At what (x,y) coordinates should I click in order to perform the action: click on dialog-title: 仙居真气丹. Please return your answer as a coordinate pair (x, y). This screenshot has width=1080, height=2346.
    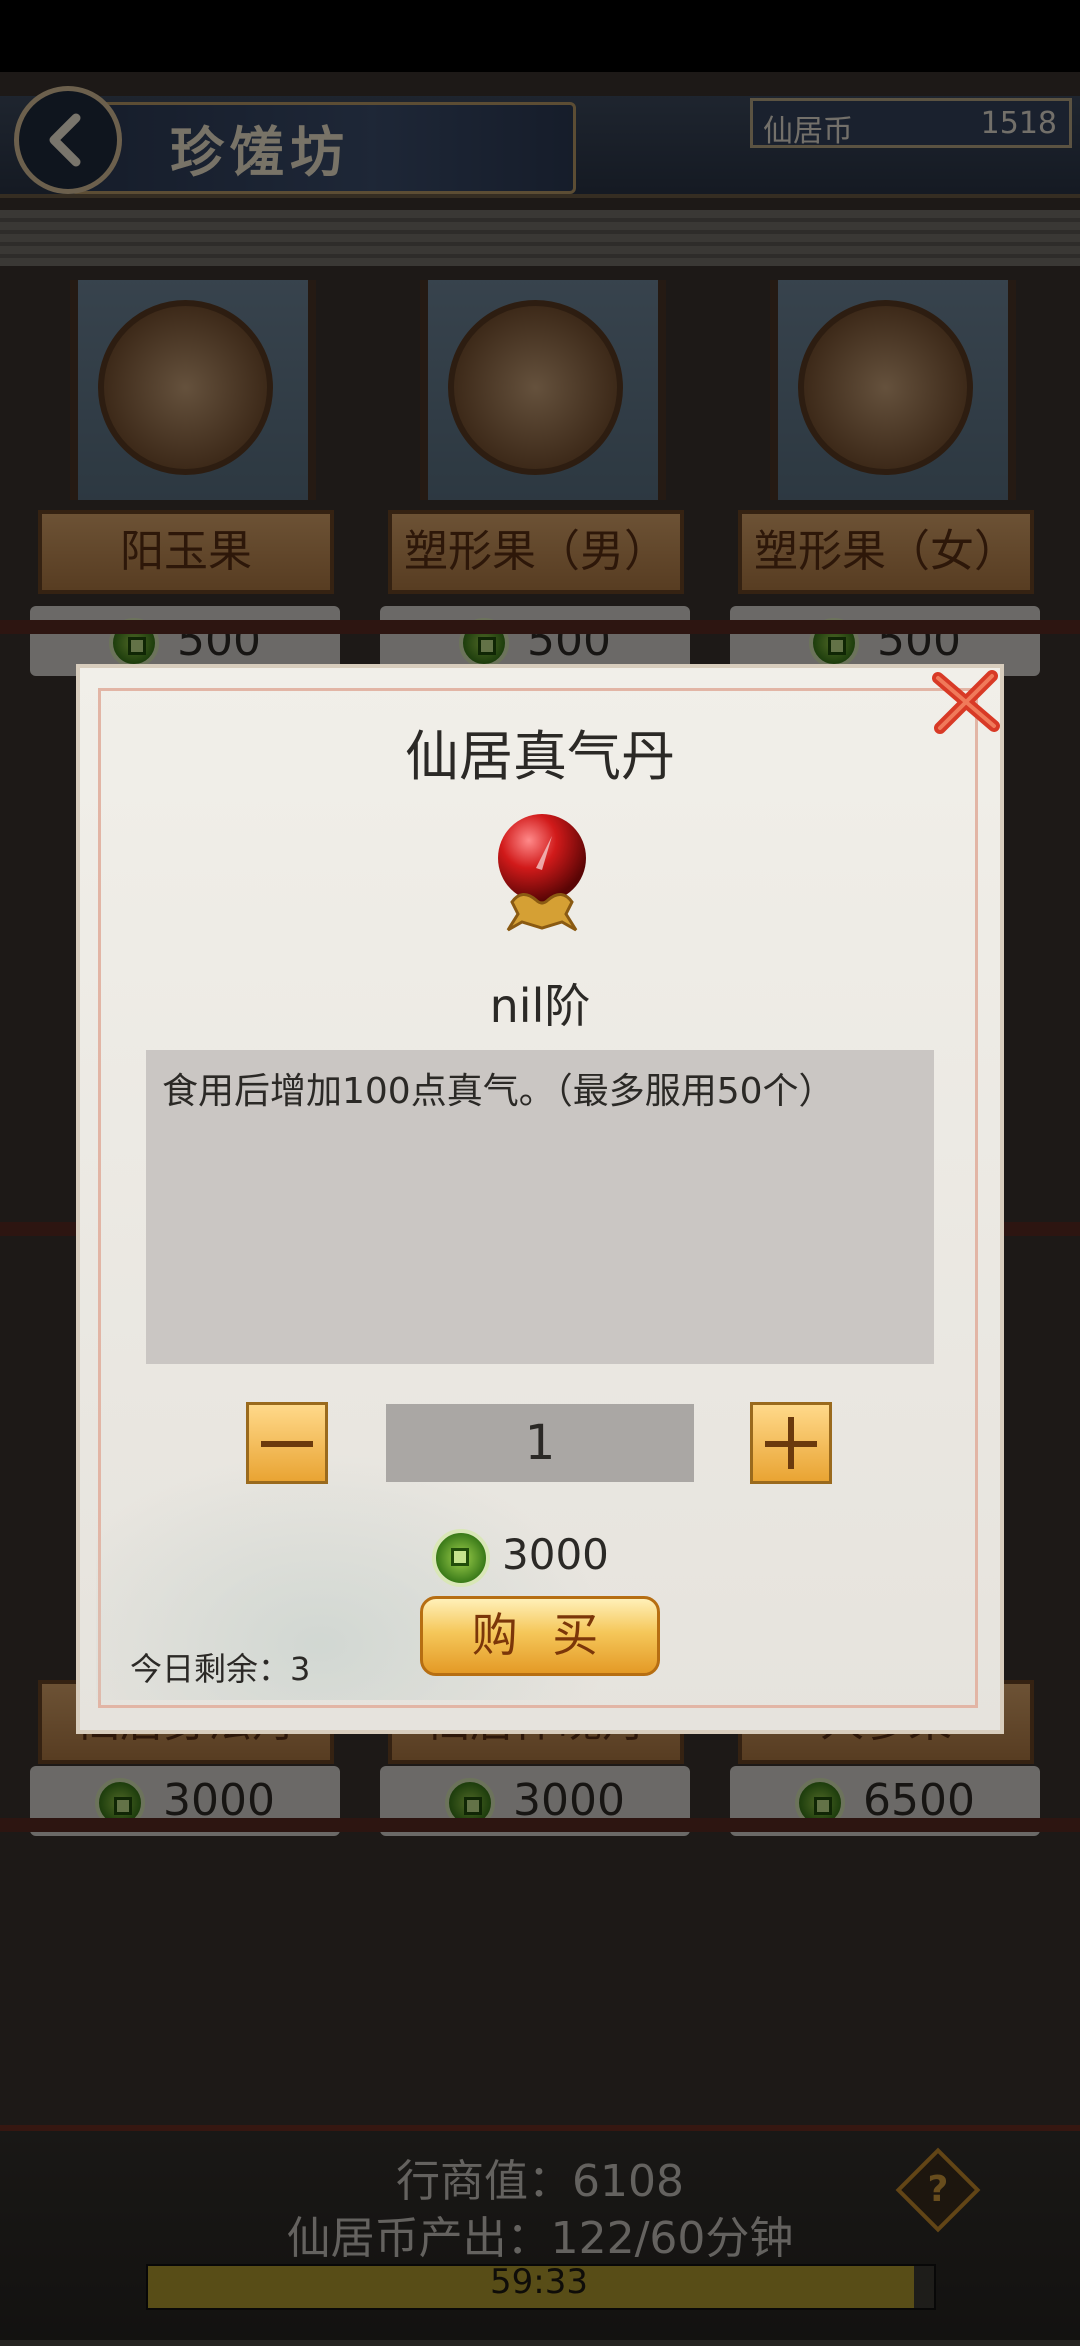
    Looking at the image, I should click on (540, 756).